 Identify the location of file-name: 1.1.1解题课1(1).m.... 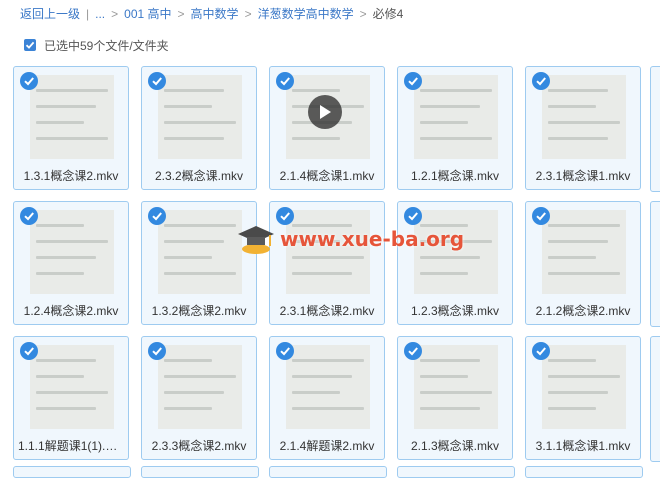
(72, 446).